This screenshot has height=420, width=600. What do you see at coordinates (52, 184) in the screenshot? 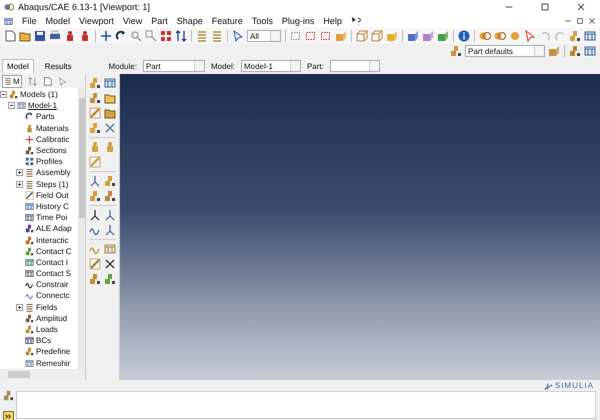
I see `tree-item: Steps (1)` at bounding box center [52, 184].